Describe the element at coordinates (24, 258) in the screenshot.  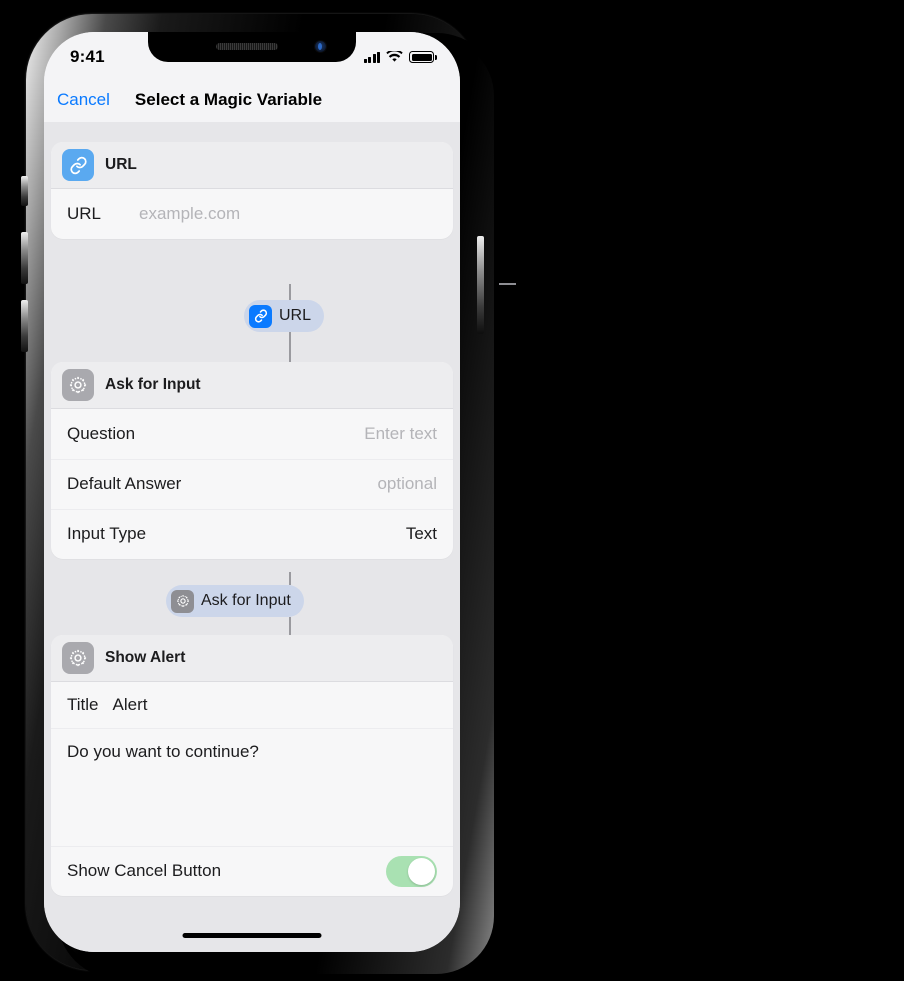
I see `volume-up-button` at that location.